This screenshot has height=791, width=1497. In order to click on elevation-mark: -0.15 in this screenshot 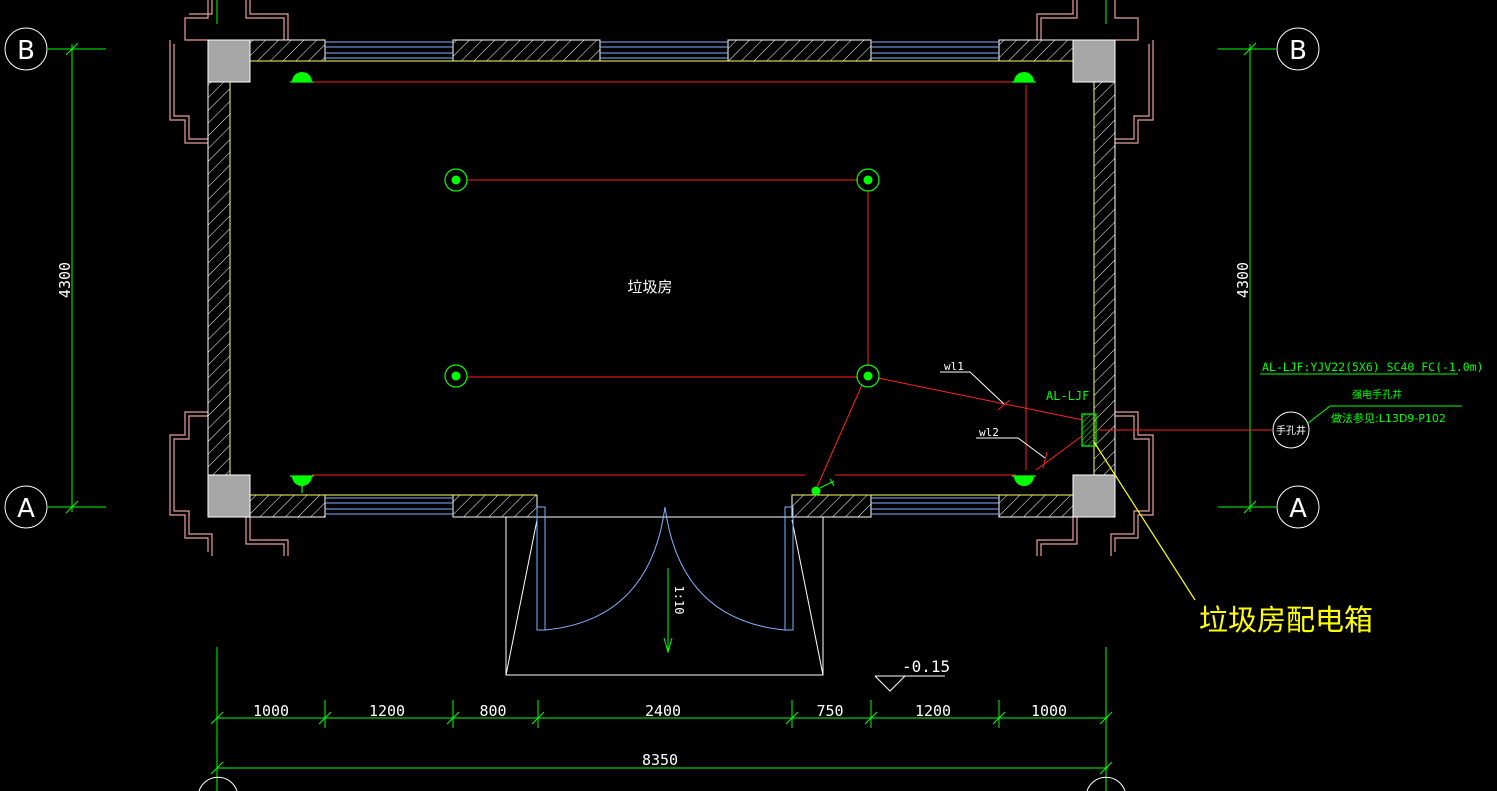, I will do `click(912, 674)`.